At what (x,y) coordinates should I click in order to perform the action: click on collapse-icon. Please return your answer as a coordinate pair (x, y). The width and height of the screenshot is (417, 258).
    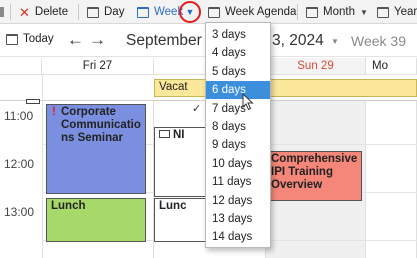
    Looking at the image, I should click on (33, 101).